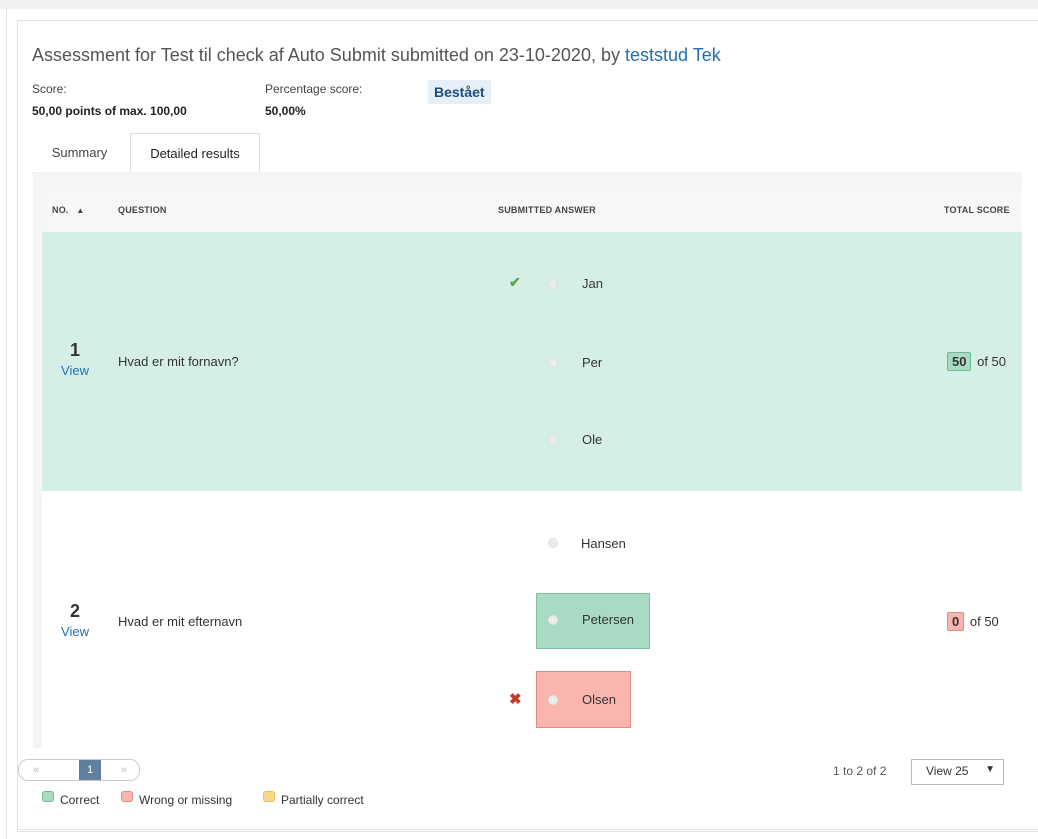 This screenshot has width=1038, height=839. Describe the element at coordinates (314, 89) in the screenshot. I see `percentage-label: Percentage score:` at that location.